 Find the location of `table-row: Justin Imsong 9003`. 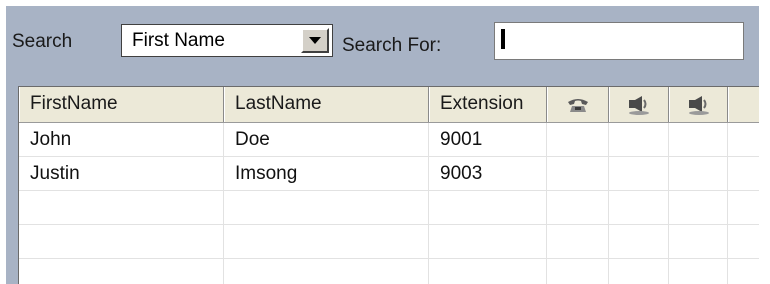

table-row: Justin Imsong 9003 is located at coordinates (389, 174).